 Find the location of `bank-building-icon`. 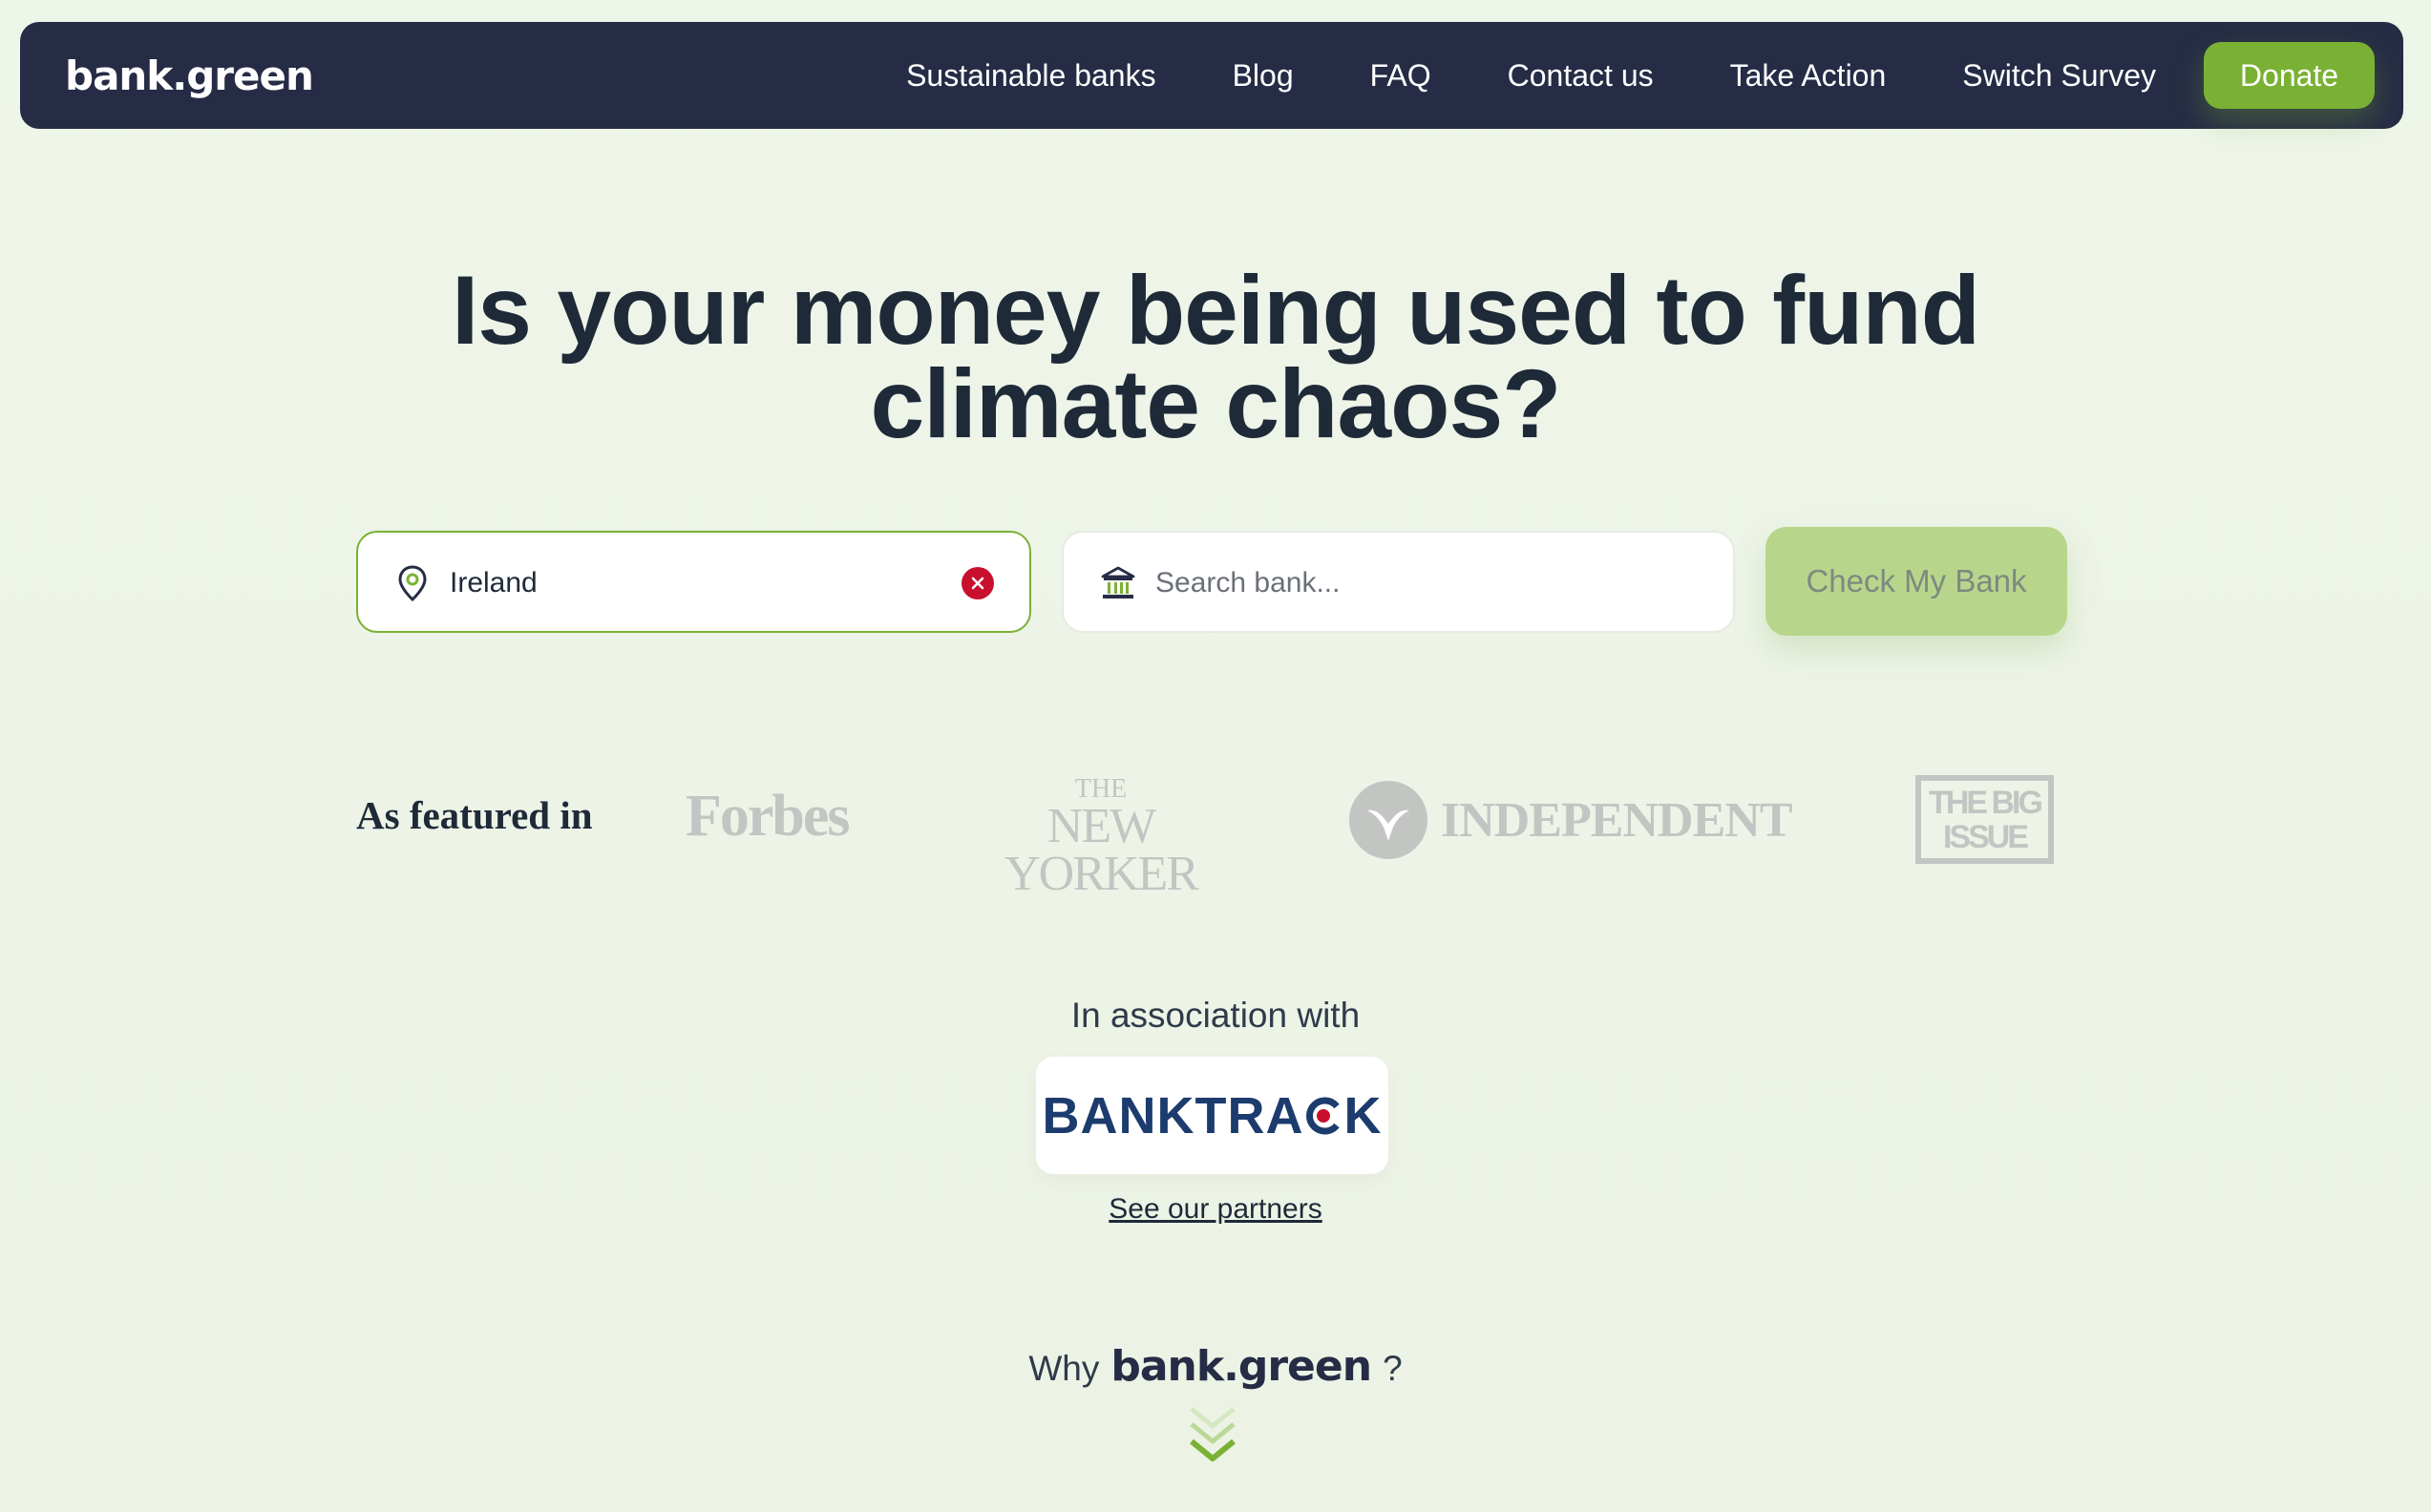

bank-building-icon is located at coordinates (1118, 582).